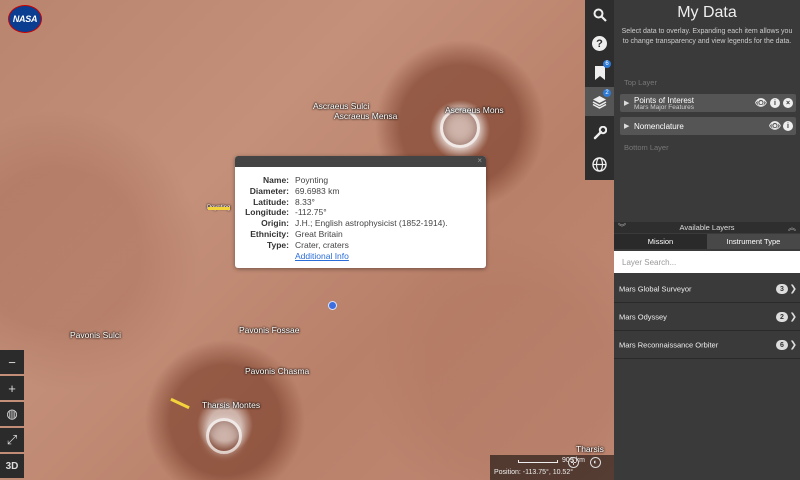 This screenshot has width=800, height=480. I want to click on globe-icon, so click(599, 164).